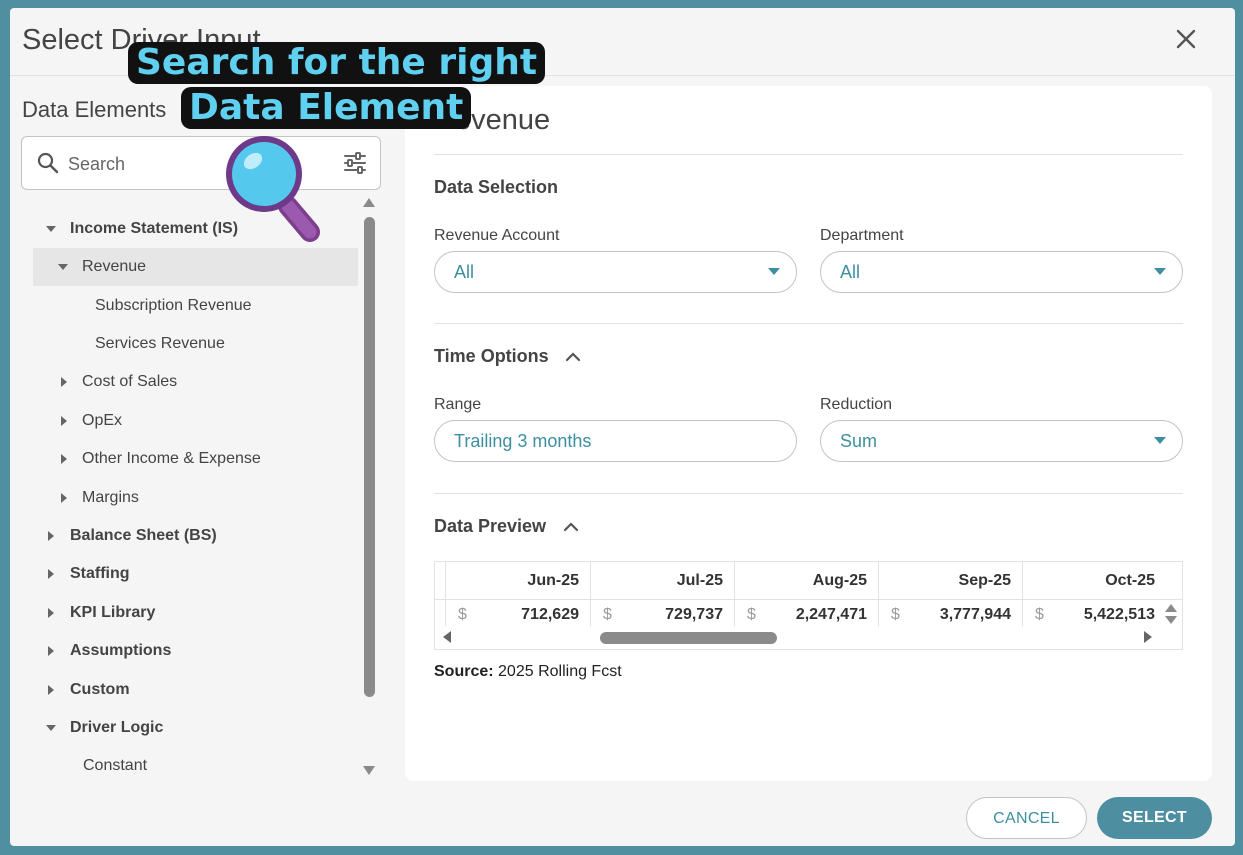 This screenshot has height=855, width=1243. Describe the element at coordinates (369, 457) in the screenshot. I see `tree-scrollbar-thumb` at that location.